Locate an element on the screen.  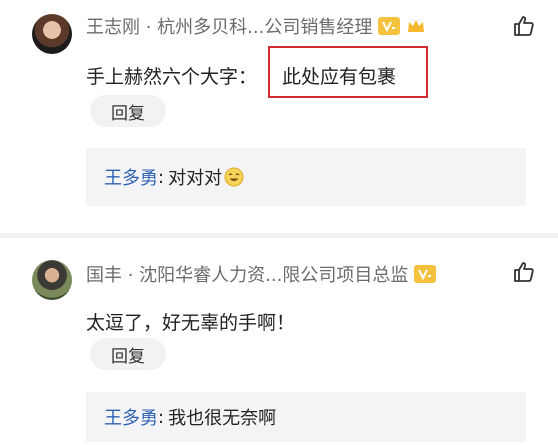
reply-text: 对对对 is located at coordinates (195, 178).